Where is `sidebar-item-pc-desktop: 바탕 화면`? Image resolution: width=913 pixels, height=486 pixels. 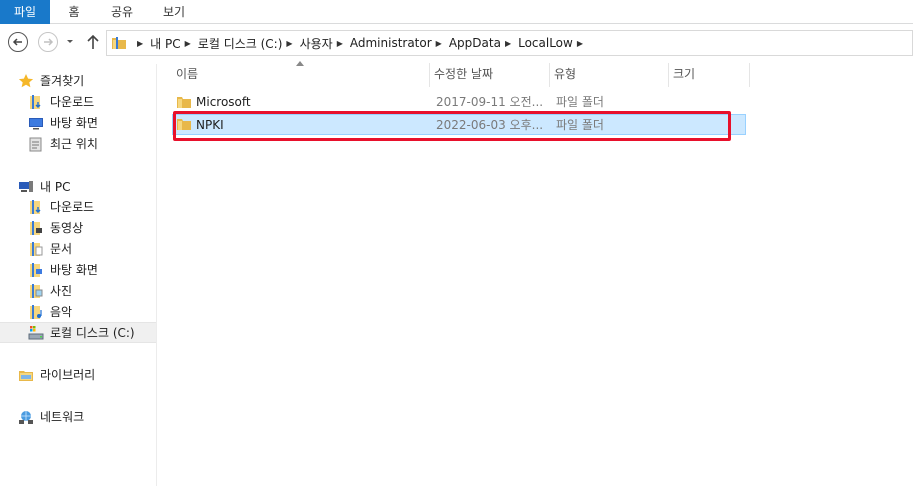
sidebar-item-pc-desktop: 바탕 화면 is located at coordinates (63, 269).